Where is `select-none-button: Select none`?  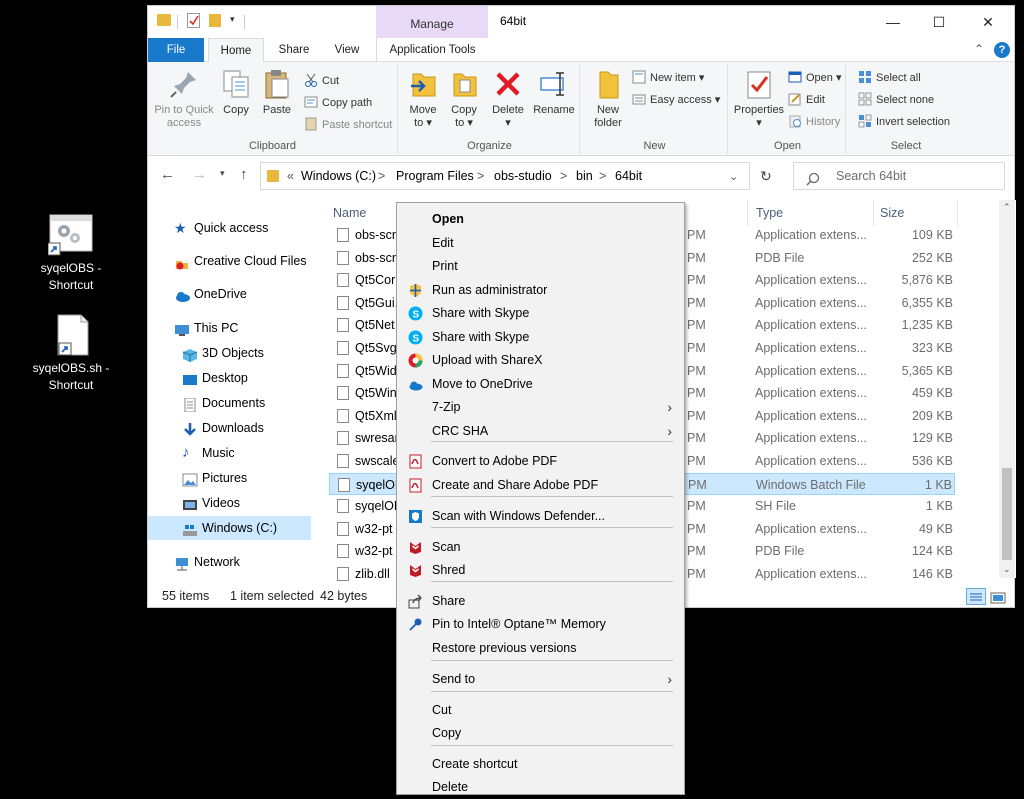
select-none-button: Select none is located at coordinates (896, 100).